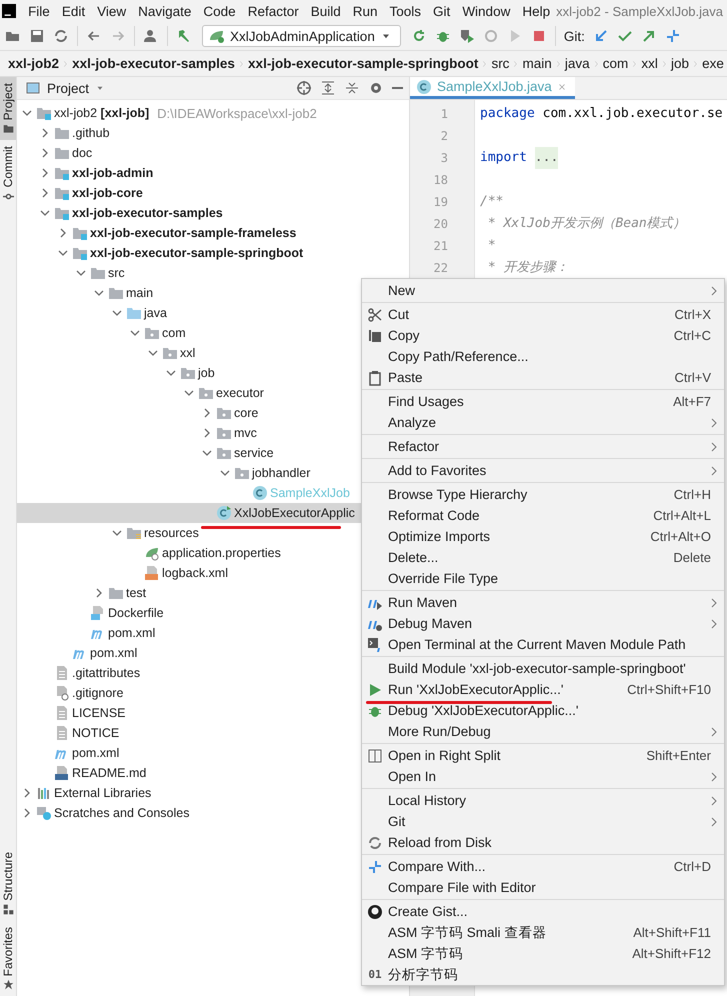 This screenshot has width=727, height=996. I want to click on tree-item: Dockerfile, so click(136, 613).